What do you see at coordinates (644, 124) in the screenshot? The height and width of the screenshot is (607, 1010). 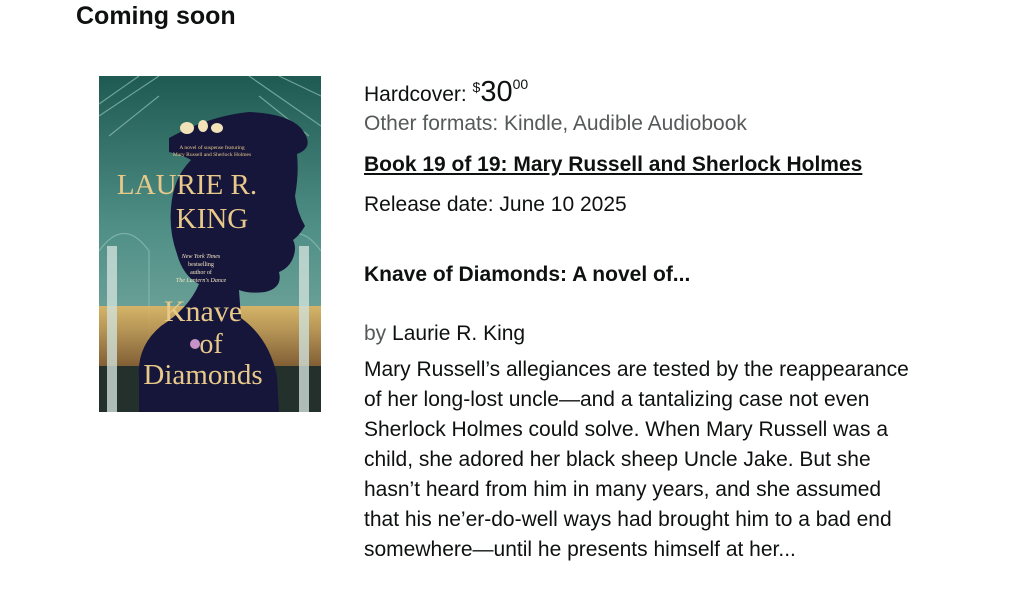 I see `other-formats: Other formats: Kindle, Audible Audiobook` at bounding box center [644, 124].